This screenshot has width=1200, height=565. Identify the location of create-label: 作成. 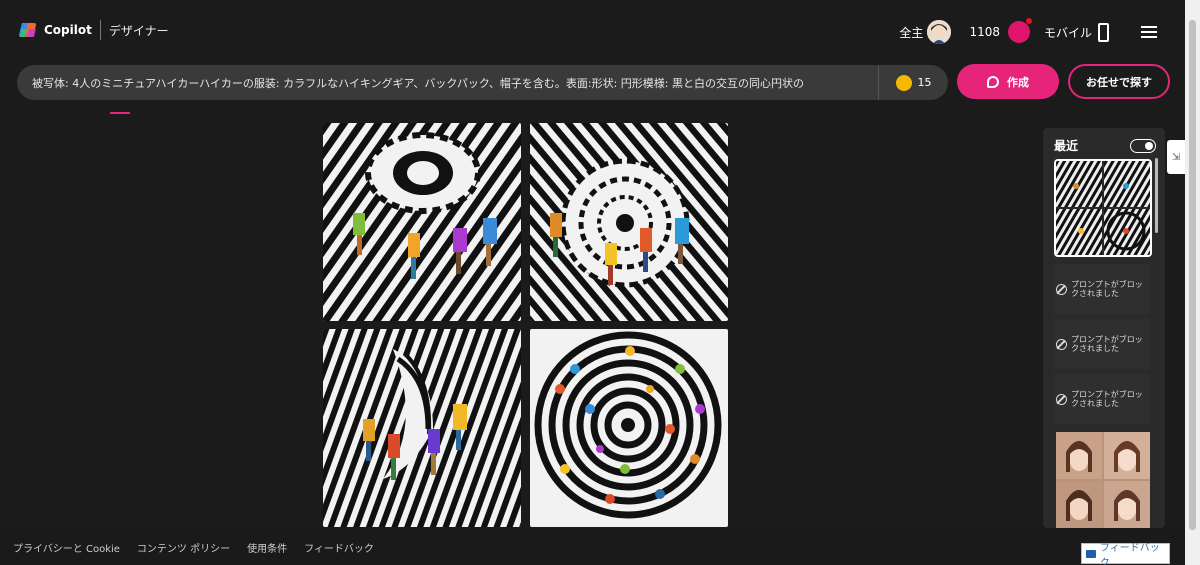
(1018, 82).